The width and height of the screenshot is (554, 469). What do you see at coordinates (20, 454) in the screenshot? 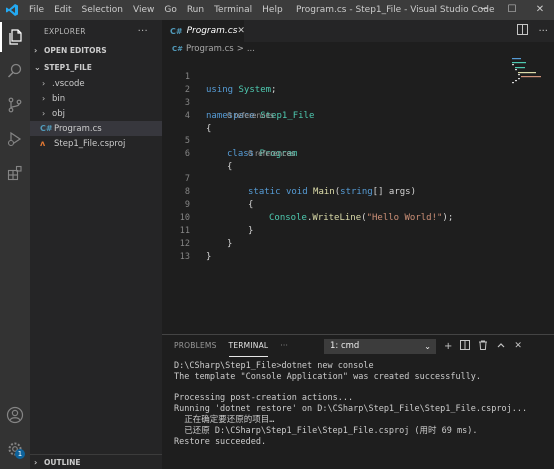
I see `settings-update-badge: 1` at bounding box center [20, 454].